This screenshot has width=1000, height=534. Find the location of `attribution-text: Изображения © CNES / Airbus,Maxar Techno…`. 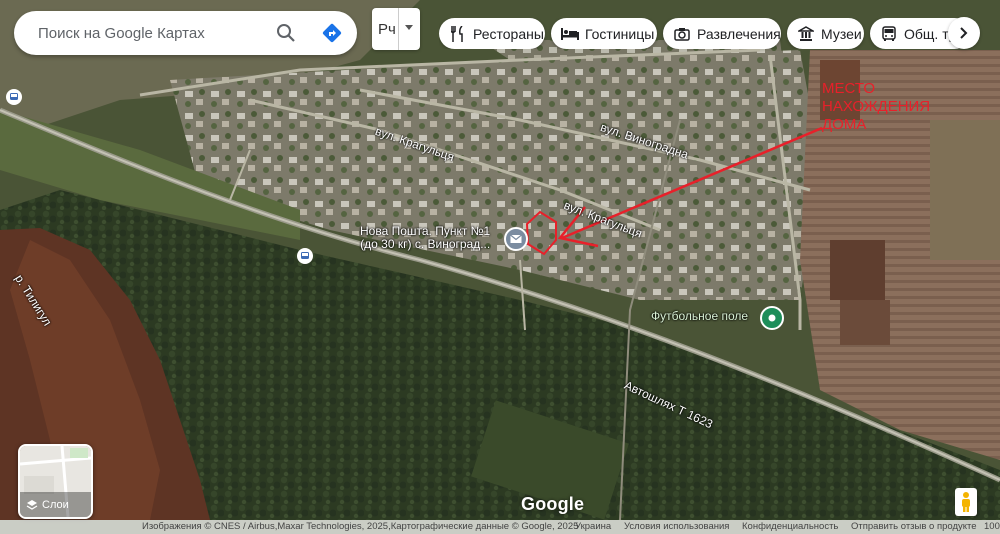

attribution-text: Изображения © CNES / Airbus,Maxar Techno… is located at coordinates (360, 526).